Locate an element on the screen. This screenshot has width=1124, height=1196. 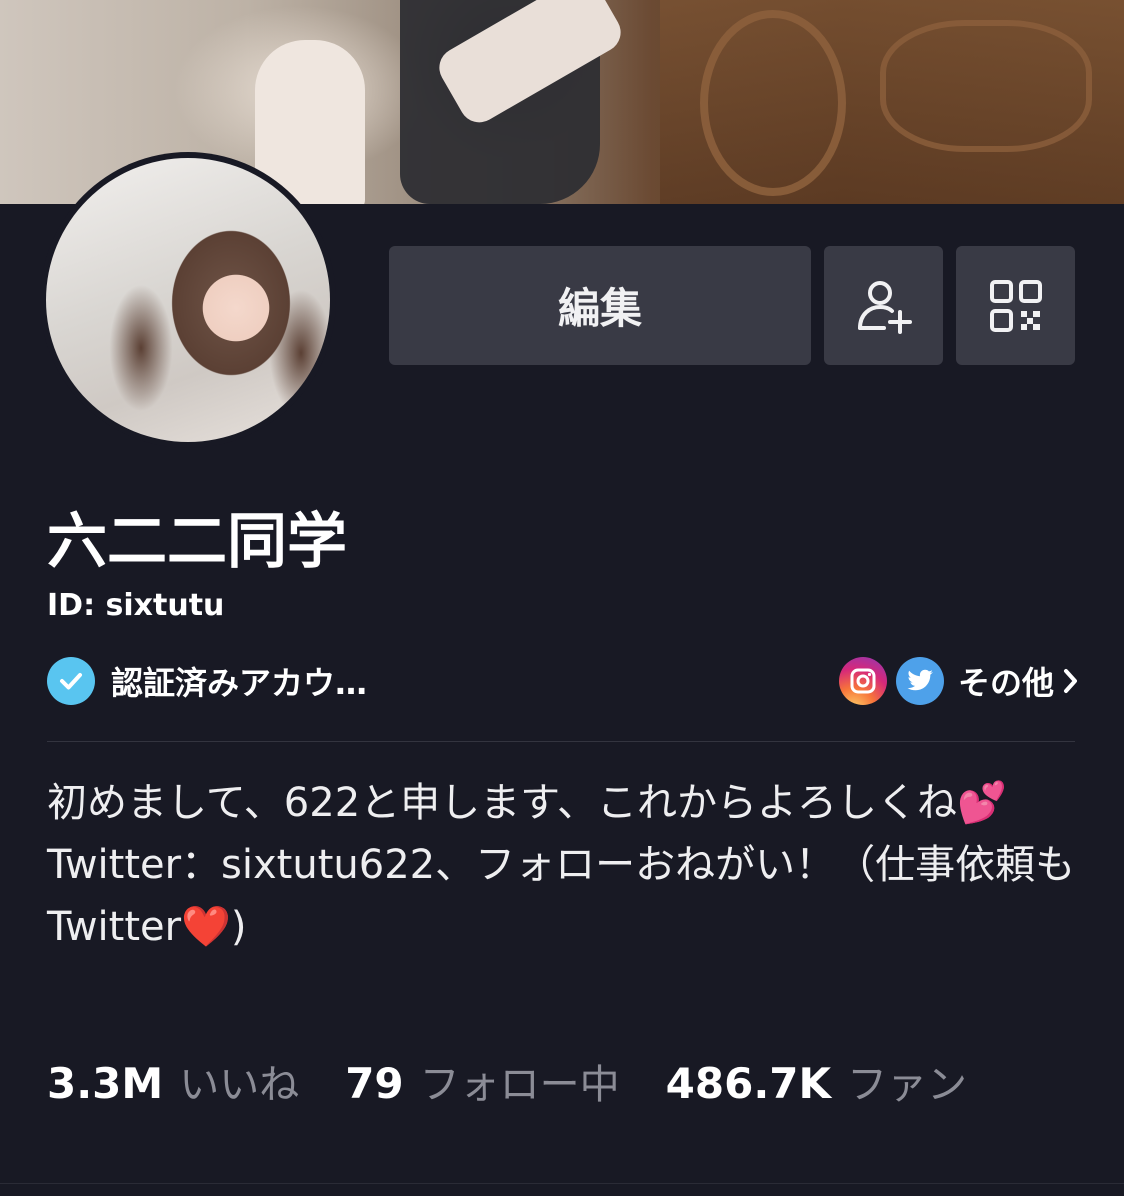
following-count: 79 is located at coordinates (374, 1083).